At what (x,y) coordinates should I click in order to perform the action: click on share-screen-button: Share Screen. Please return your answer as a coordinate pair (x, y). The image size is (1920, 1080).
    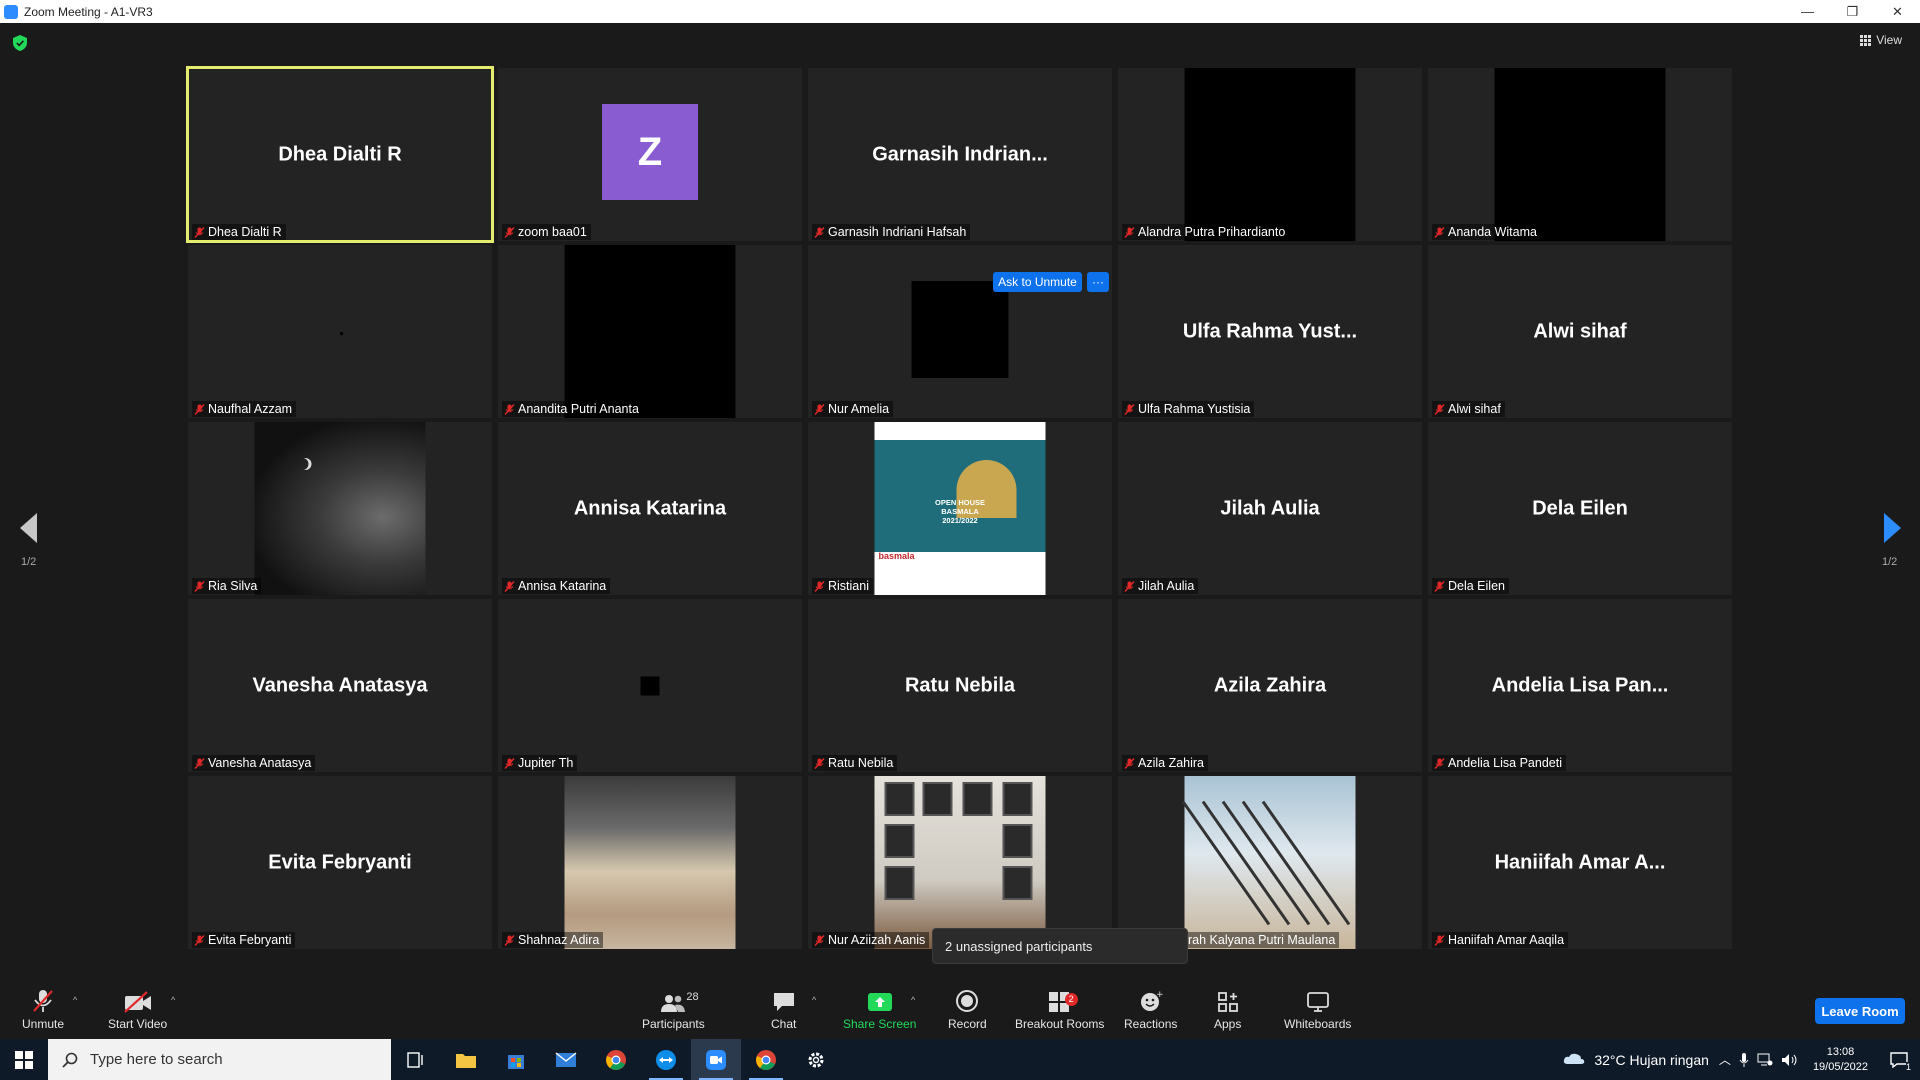
    Looking at the image, I should click on (879, 1009).